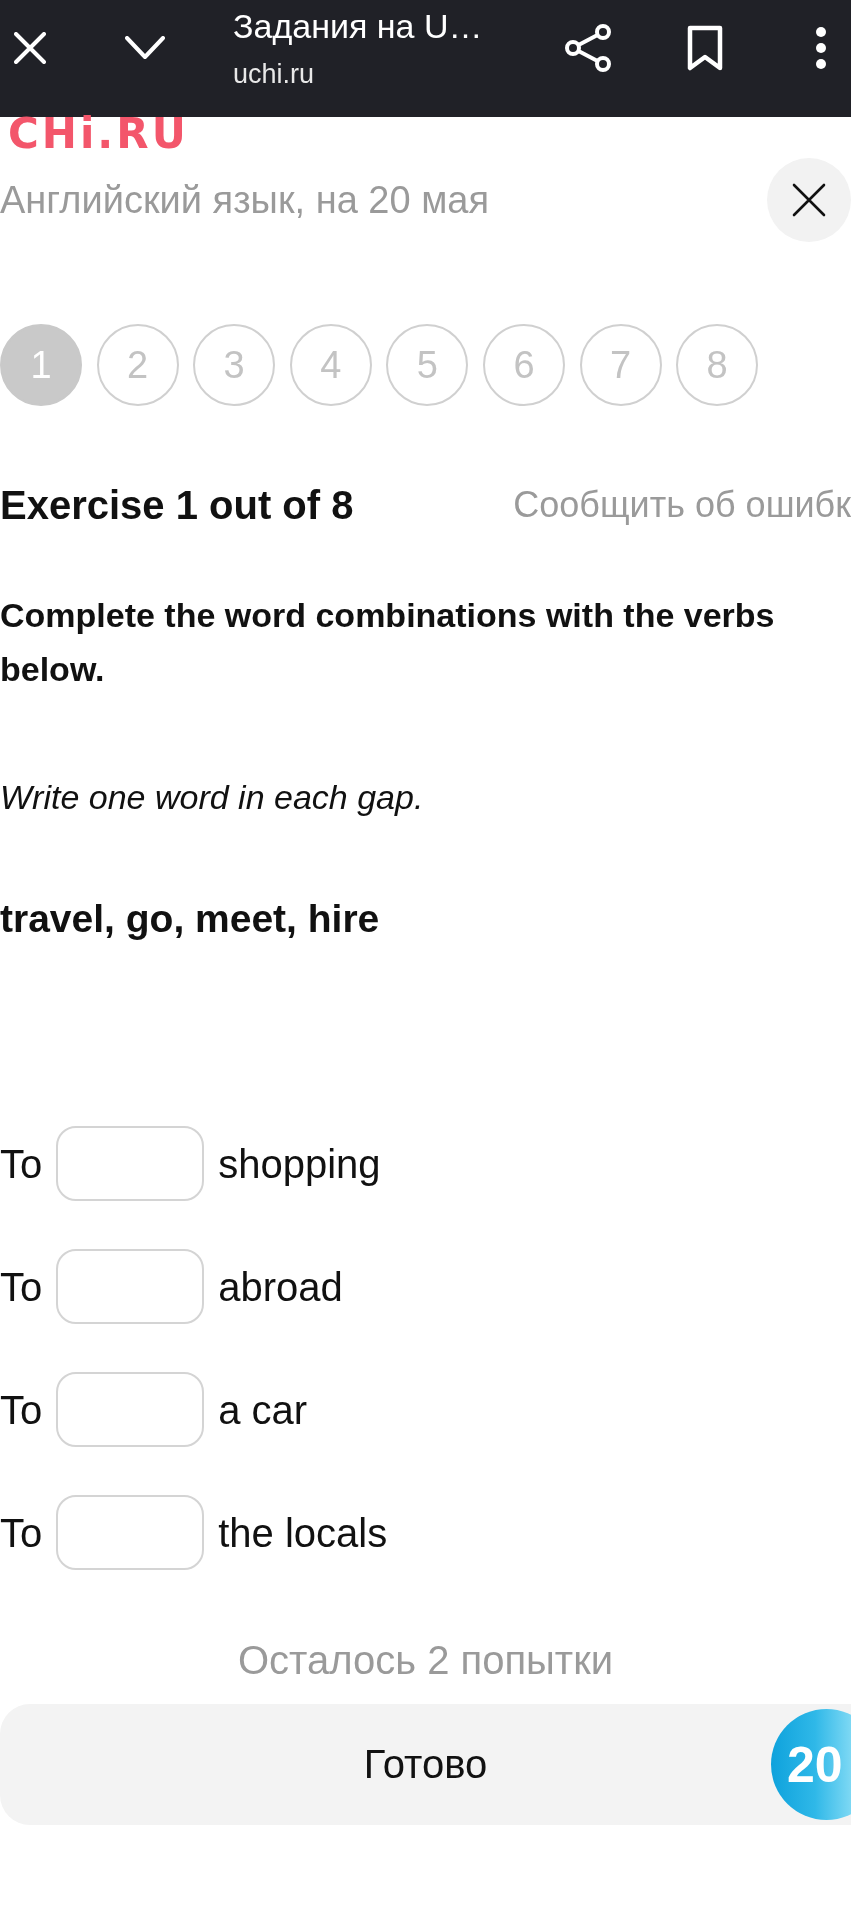 The image size is (851, 1920). Describe the element at coordinates (427, 365) in the screenshot. I see `step-button: 5` at that location.